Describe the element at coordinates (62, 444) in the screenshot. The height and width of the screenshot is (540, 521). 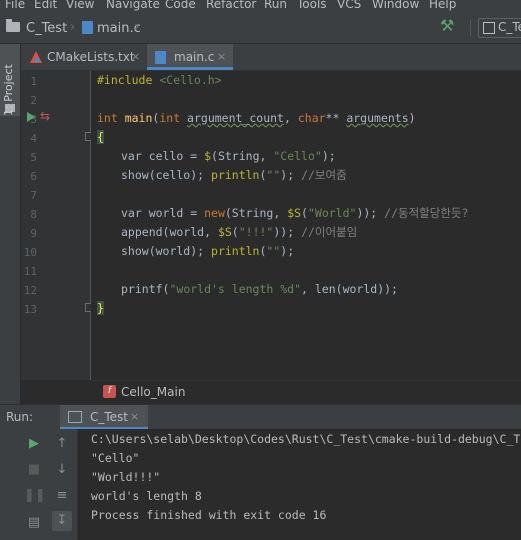
I see `arrow-up-icon: ↑` at that location.